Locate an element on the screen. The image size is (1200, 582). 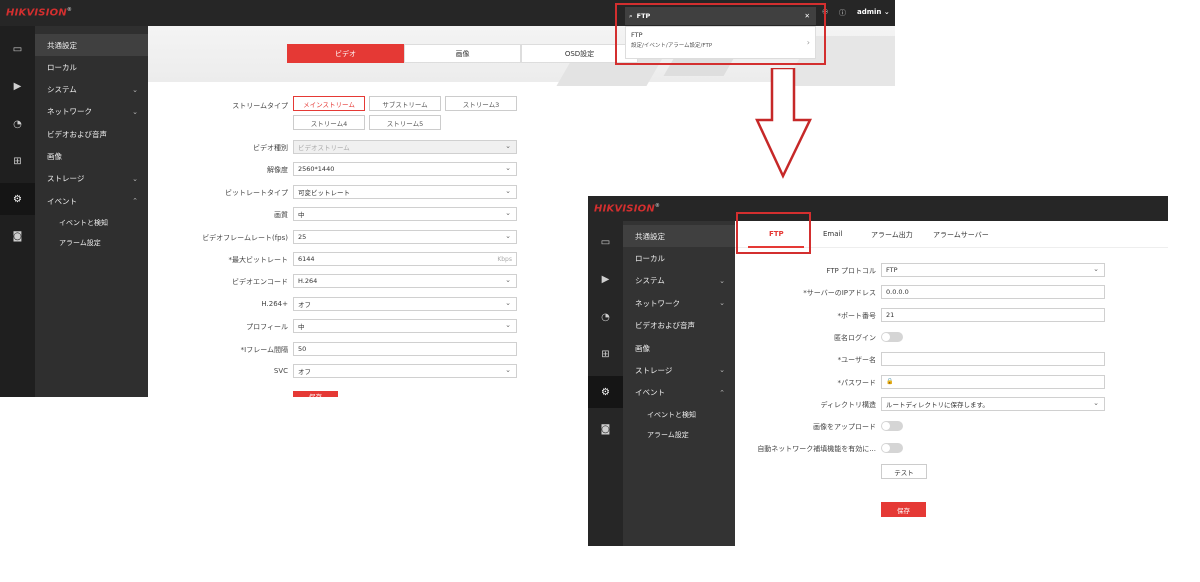
tab-0: ビデオ is located at coordinates (345, 53).